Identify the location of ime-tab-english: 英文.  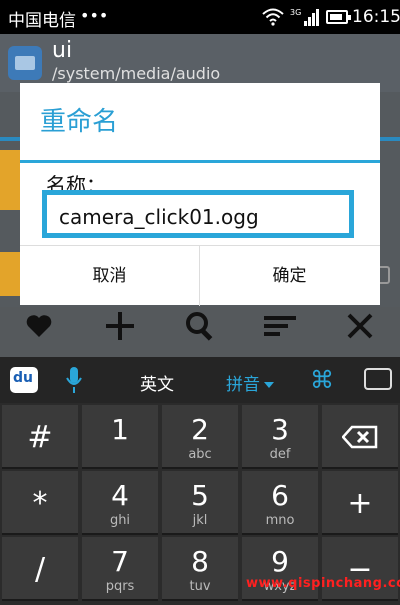
(157, 382).